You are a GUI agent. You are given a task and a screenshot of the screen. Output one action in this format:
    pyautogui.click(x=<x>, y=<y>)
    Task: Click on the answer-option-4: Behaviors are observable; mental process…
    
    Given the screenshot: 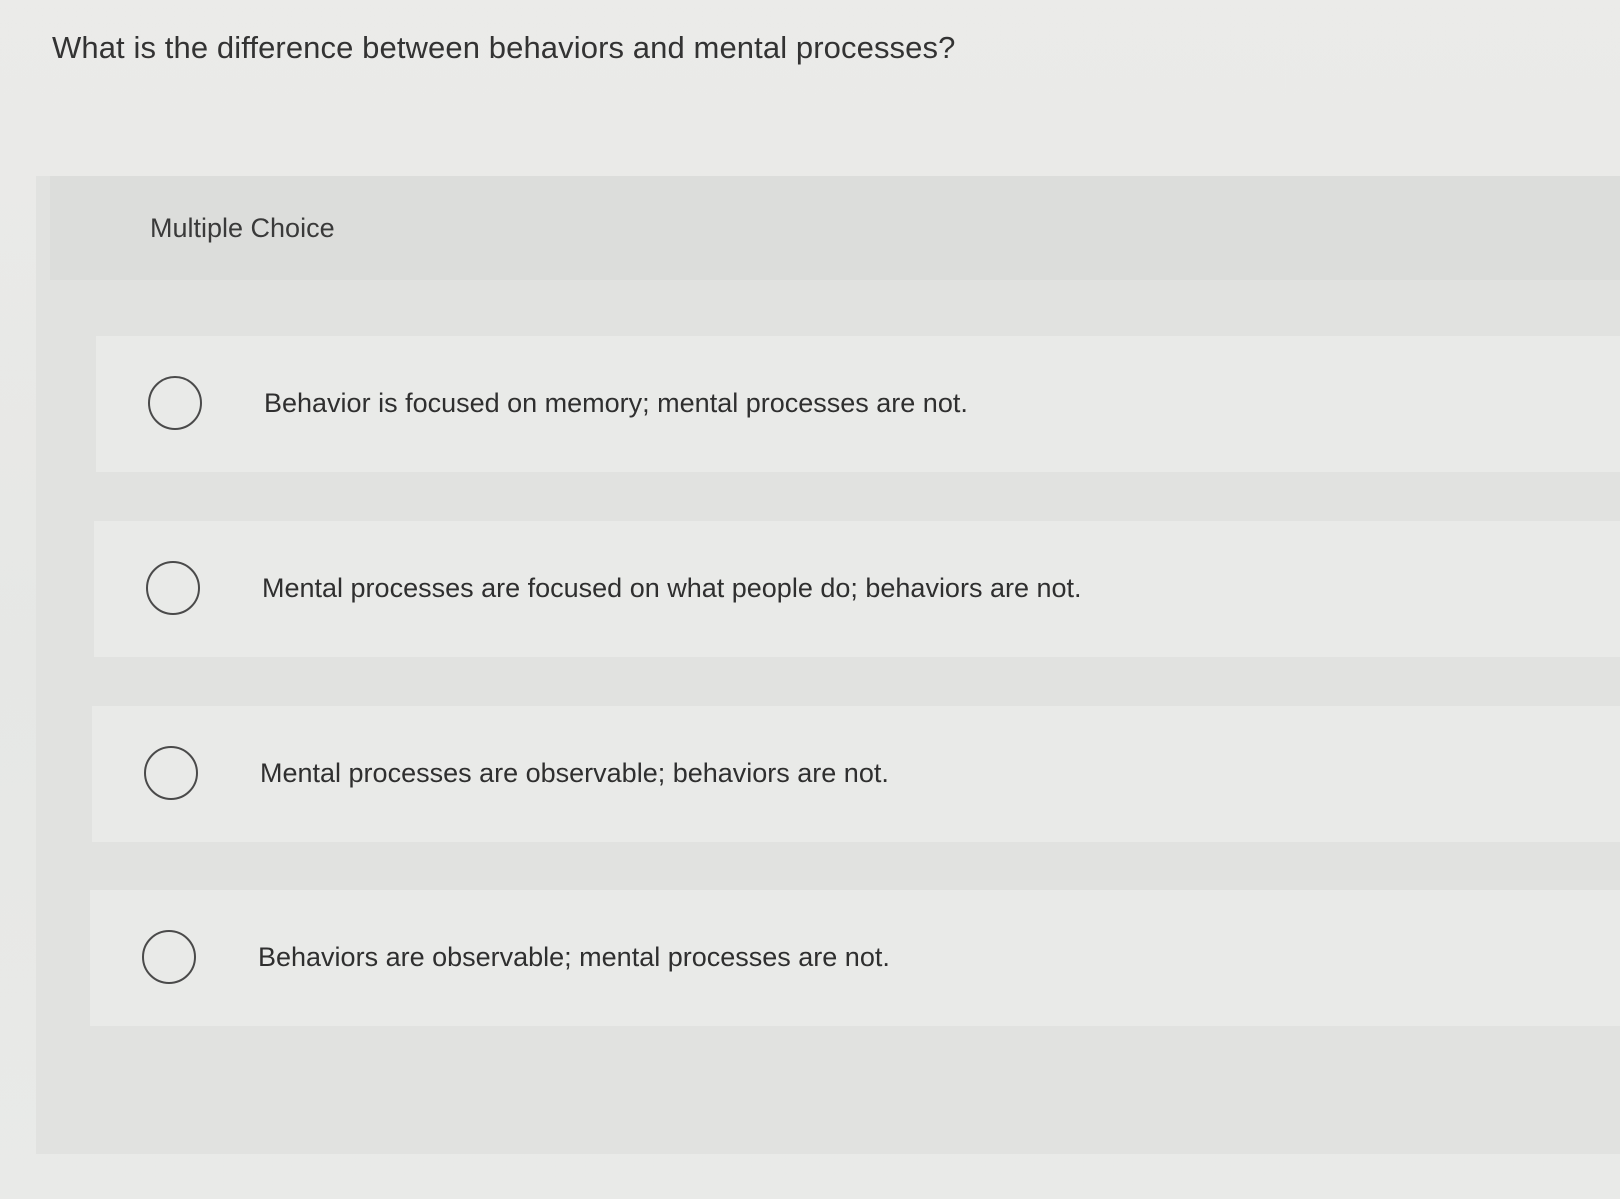 What is the action you would take?
    pyautogui.click(x=855, y=958)
    